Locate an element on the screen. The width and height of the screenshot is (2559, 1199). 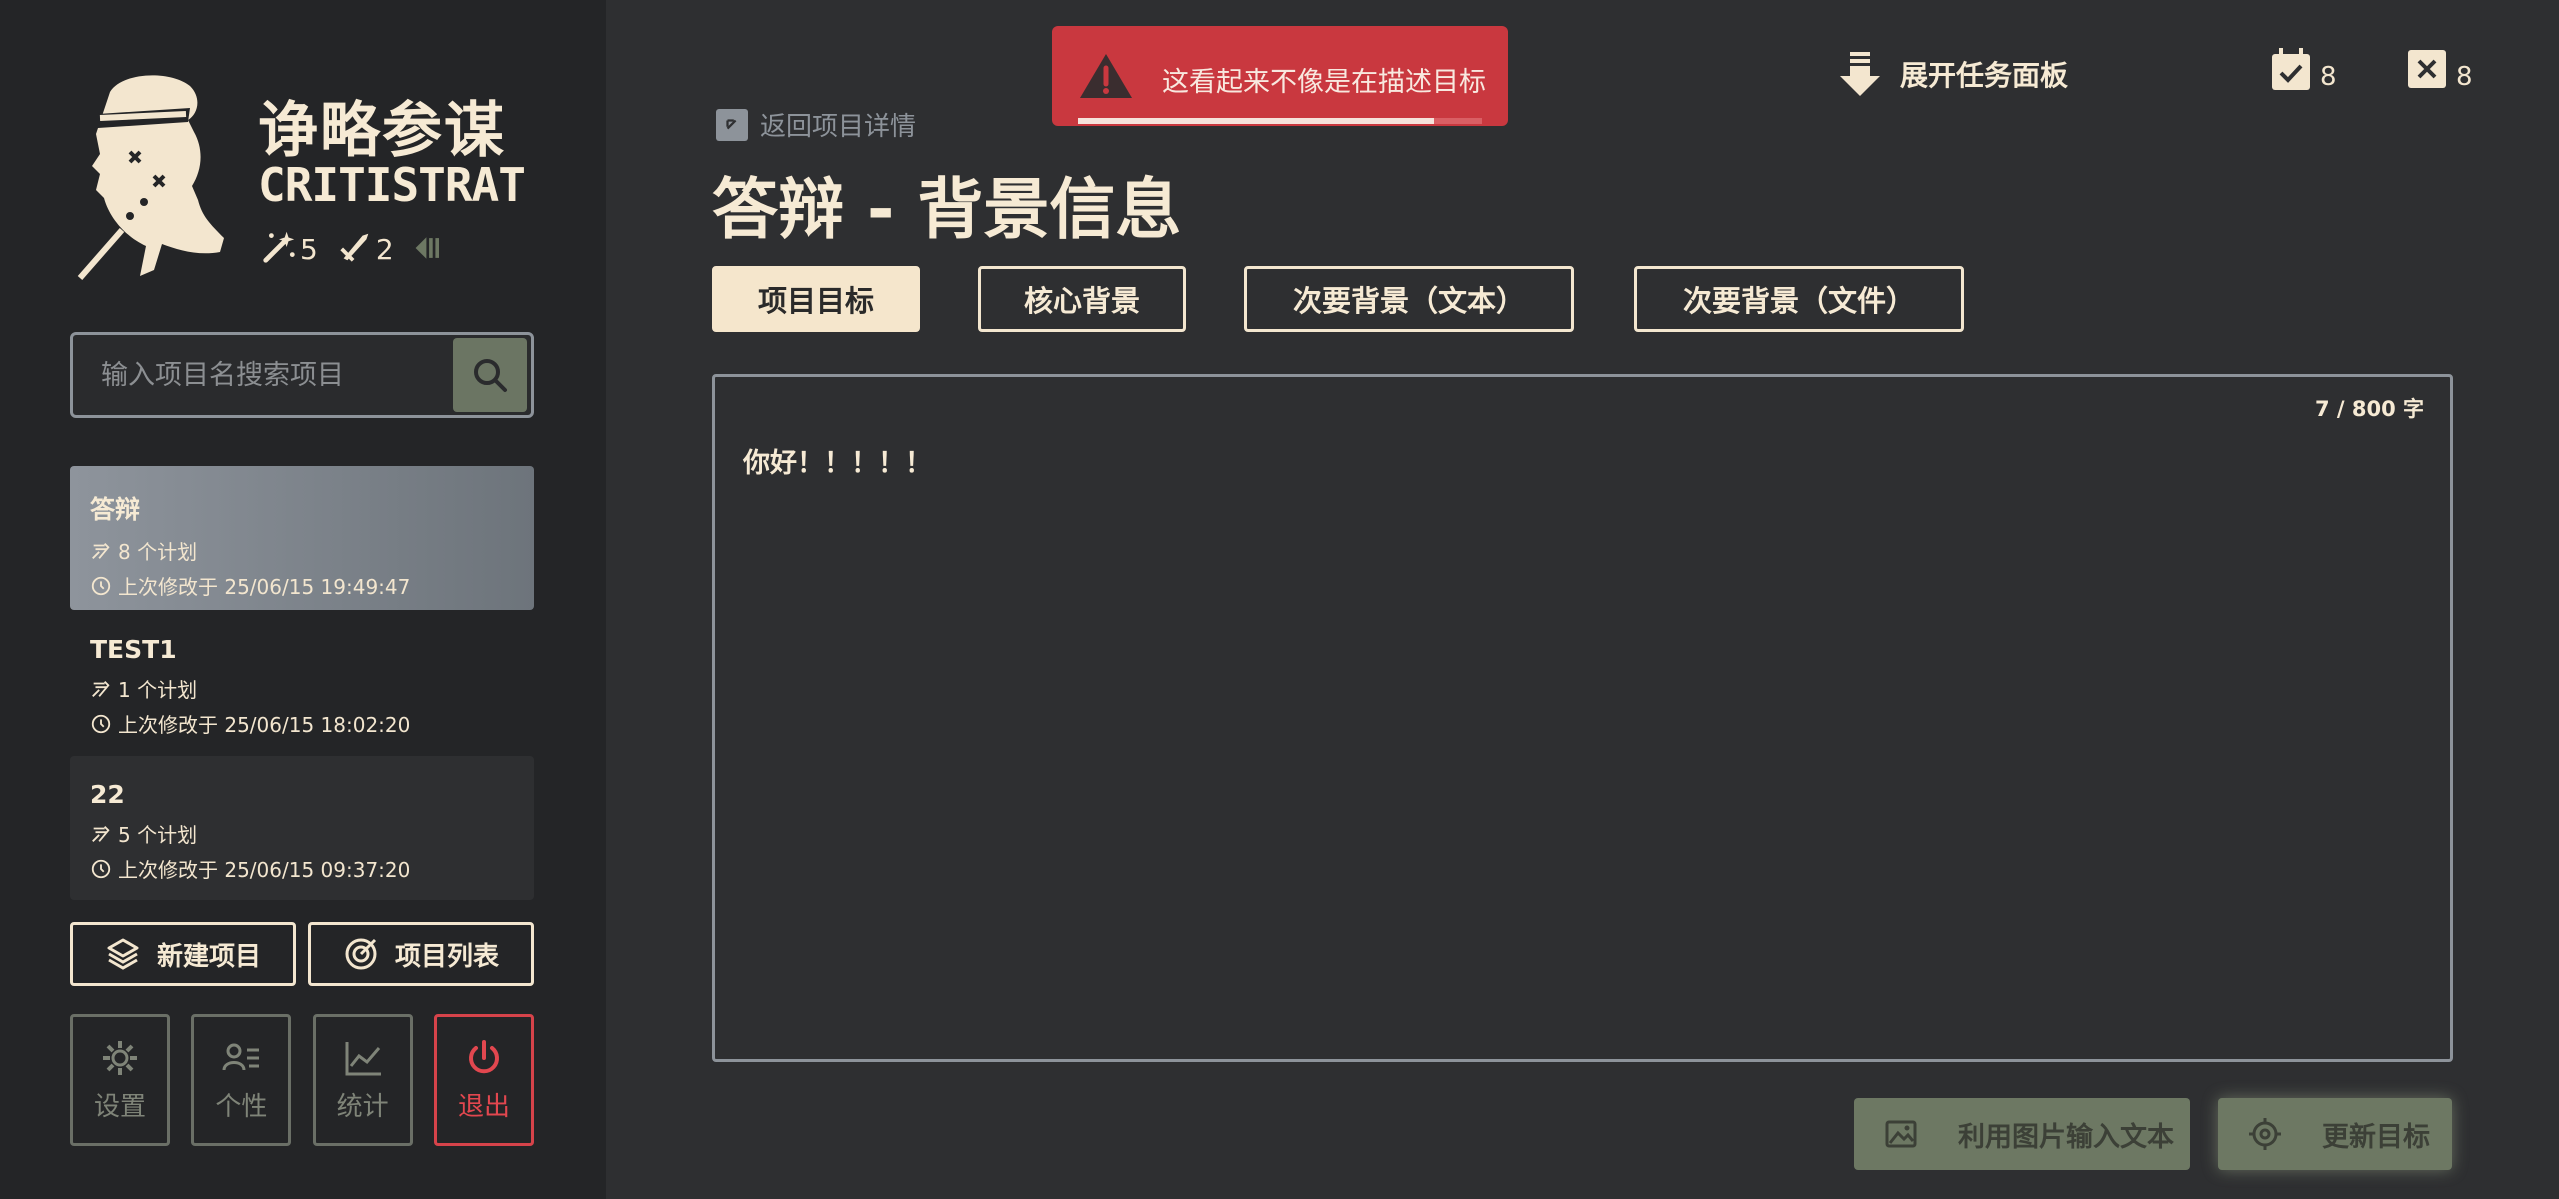
completed-tasks-counter: 8 is located at coordinates (2302, 69).